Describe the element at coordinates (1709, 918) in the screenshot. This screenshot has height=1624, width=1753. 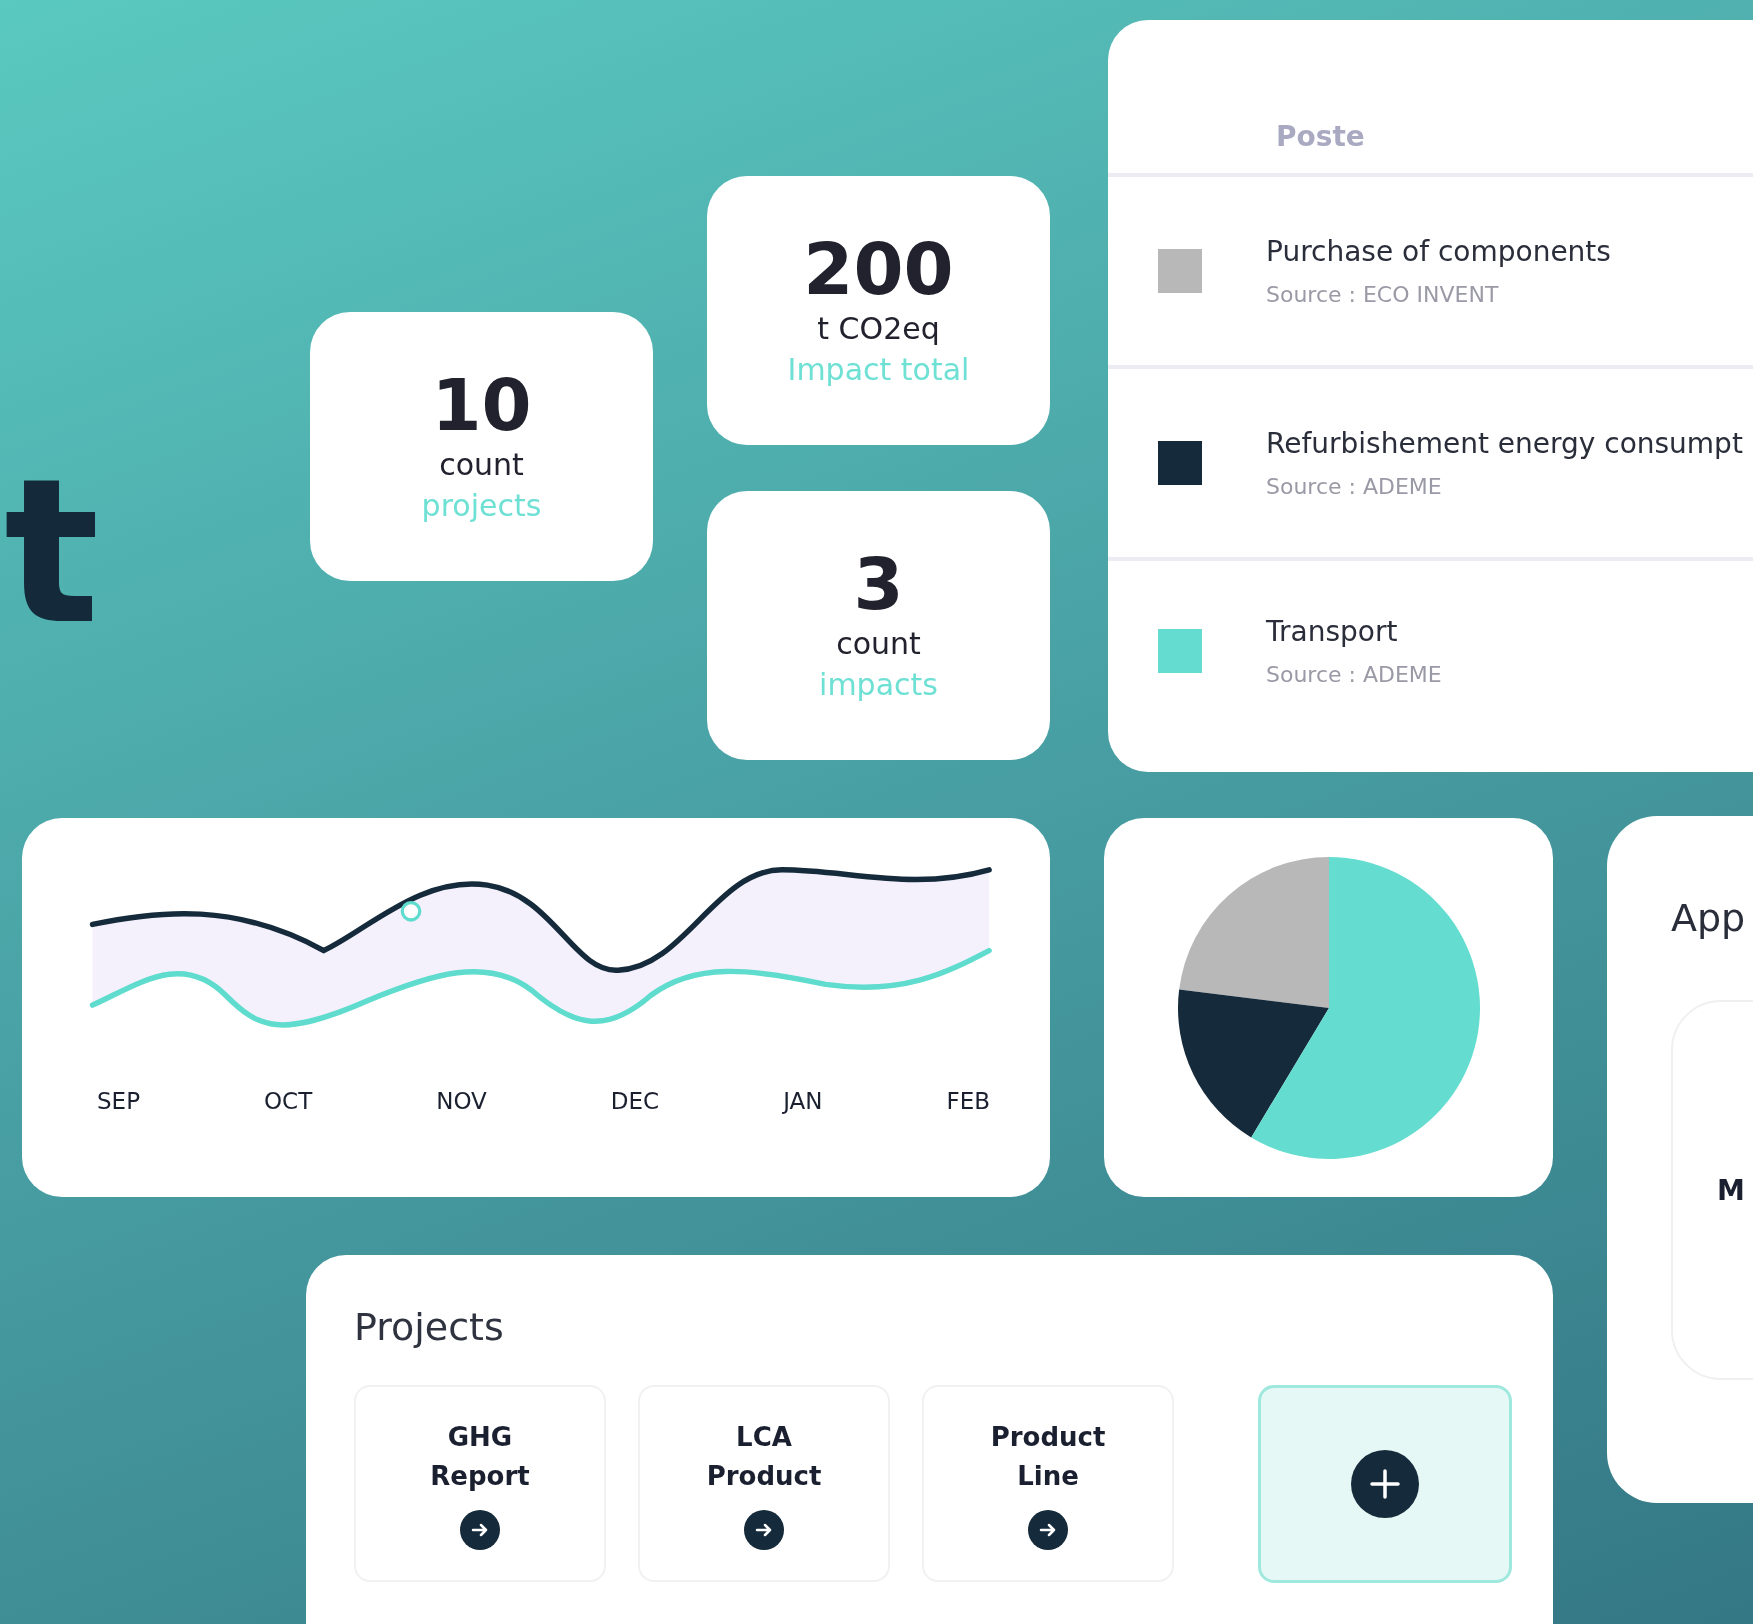
I see `card-title: App` at that location.